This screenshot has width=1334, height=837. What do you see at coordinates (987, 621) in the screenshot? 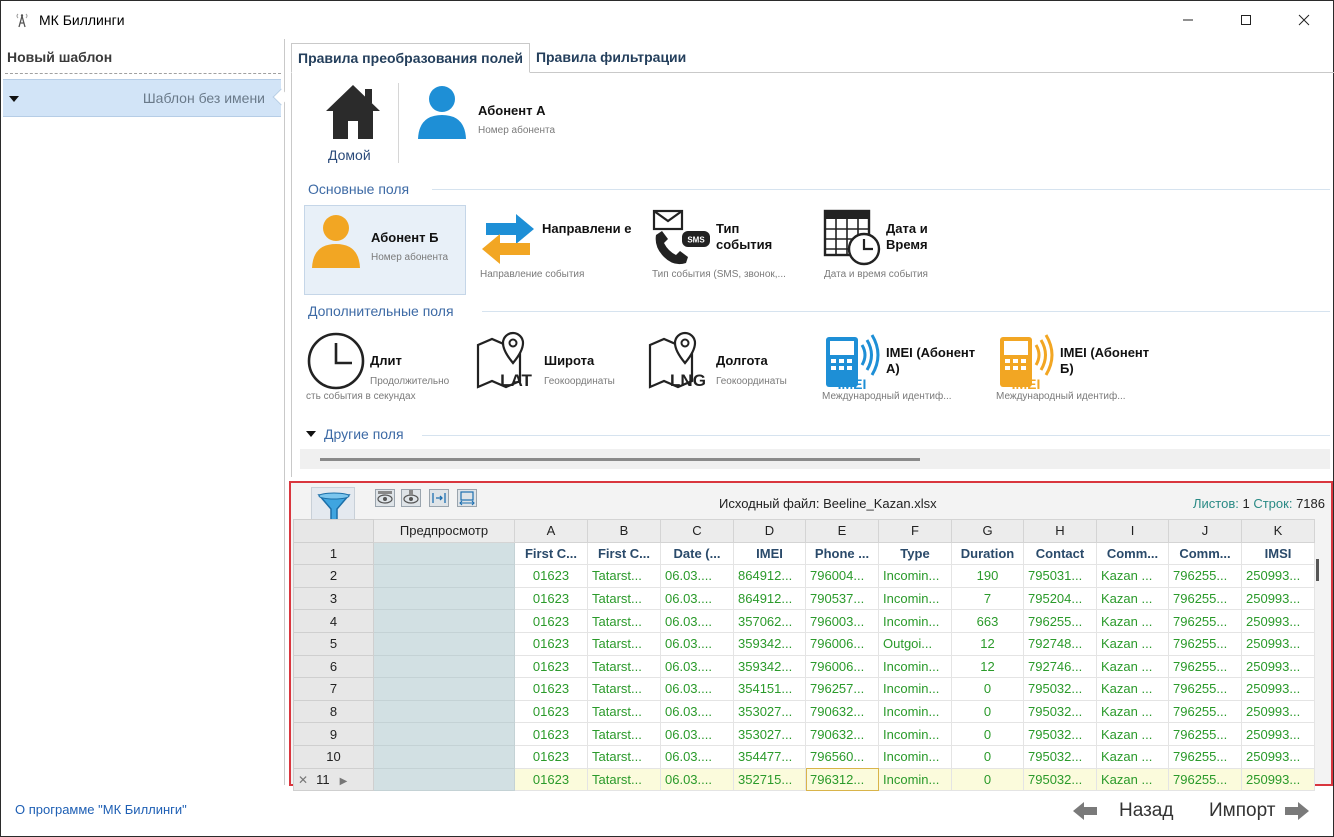
I see `table-cell: 663` at bounding box center [987, 621].